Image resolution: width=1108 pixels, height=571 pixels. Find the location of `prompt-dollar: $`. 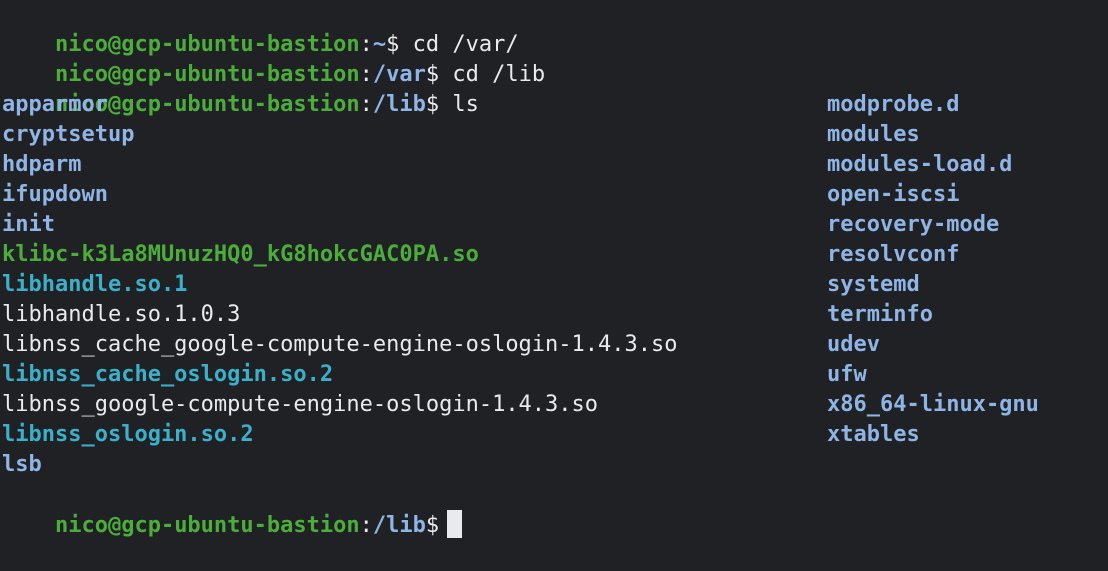

prompt-dollar: $ is located at coordinates (439, 104).